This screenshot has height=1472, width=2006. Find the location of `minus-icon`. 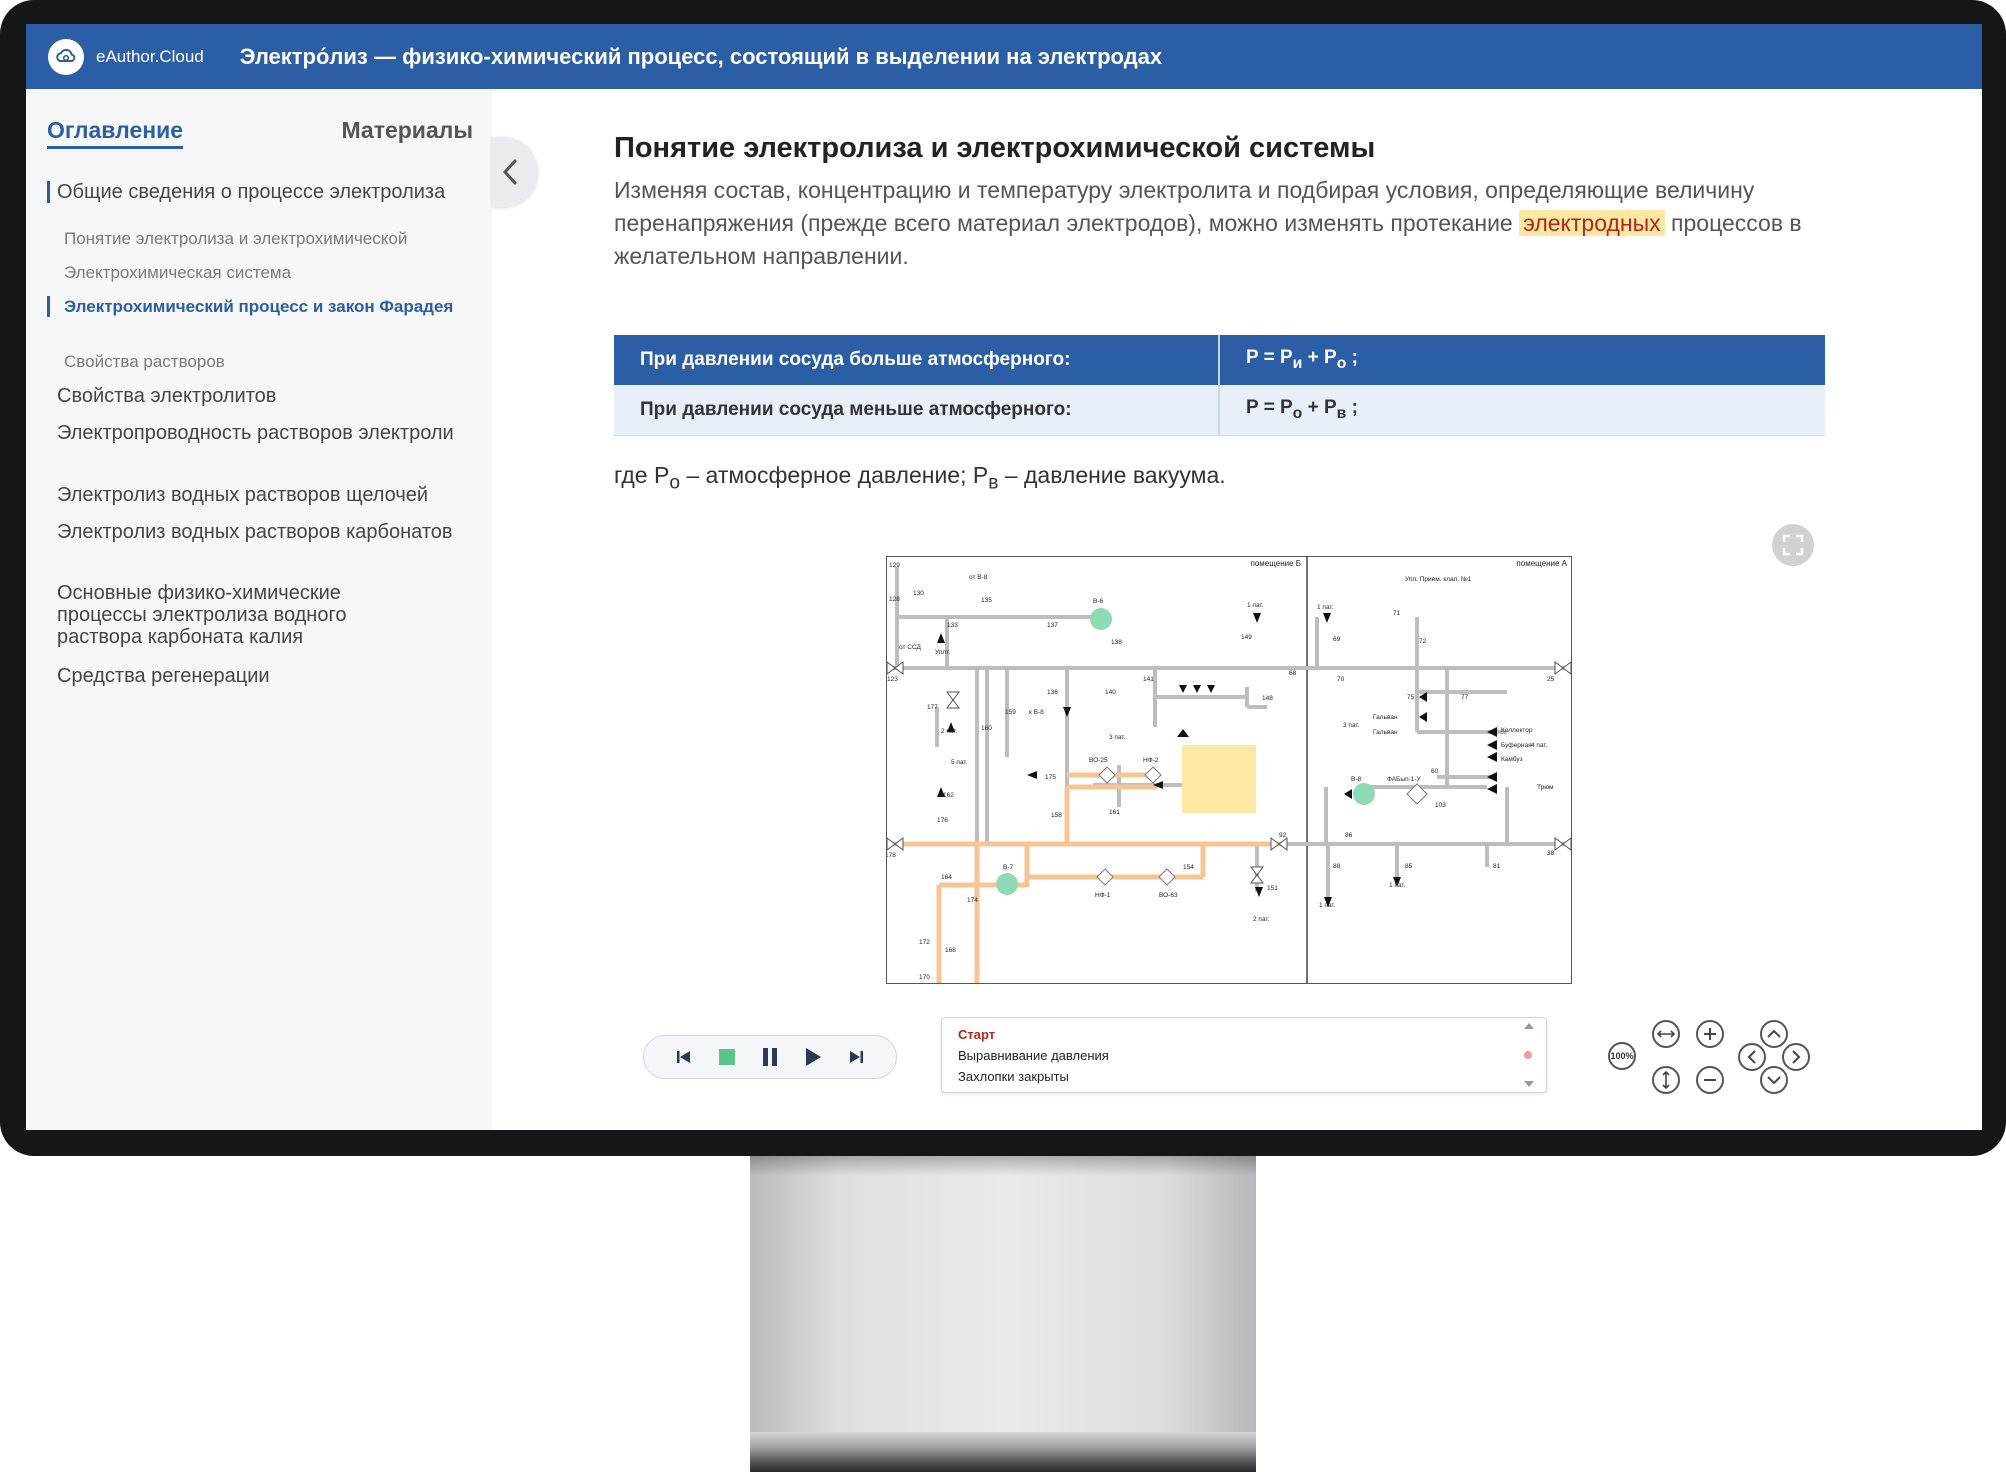

minus-icon is located at coordinates (1710, 1080).